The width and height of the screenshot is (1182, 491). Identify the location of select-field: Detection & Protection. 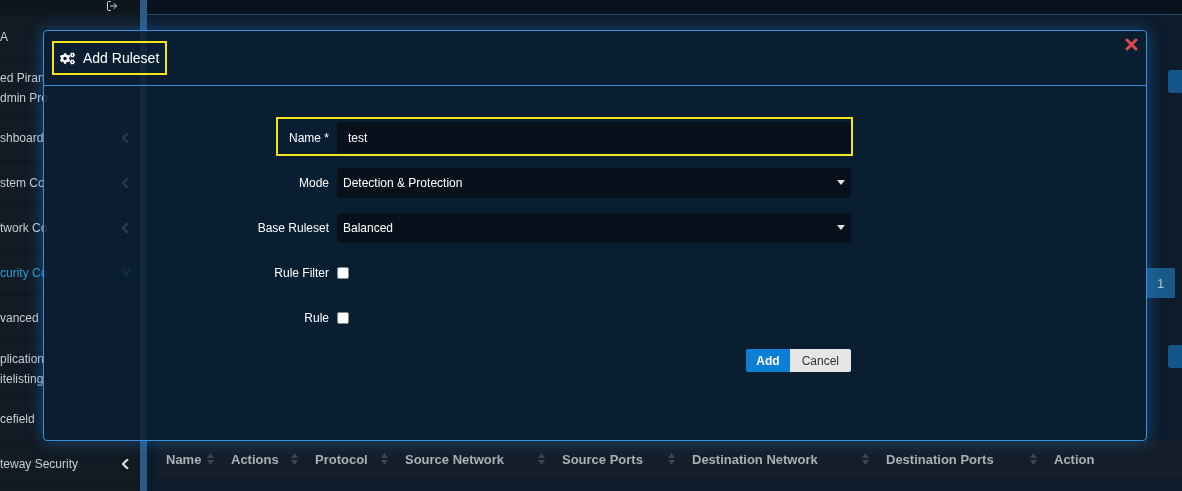
(594, 182).